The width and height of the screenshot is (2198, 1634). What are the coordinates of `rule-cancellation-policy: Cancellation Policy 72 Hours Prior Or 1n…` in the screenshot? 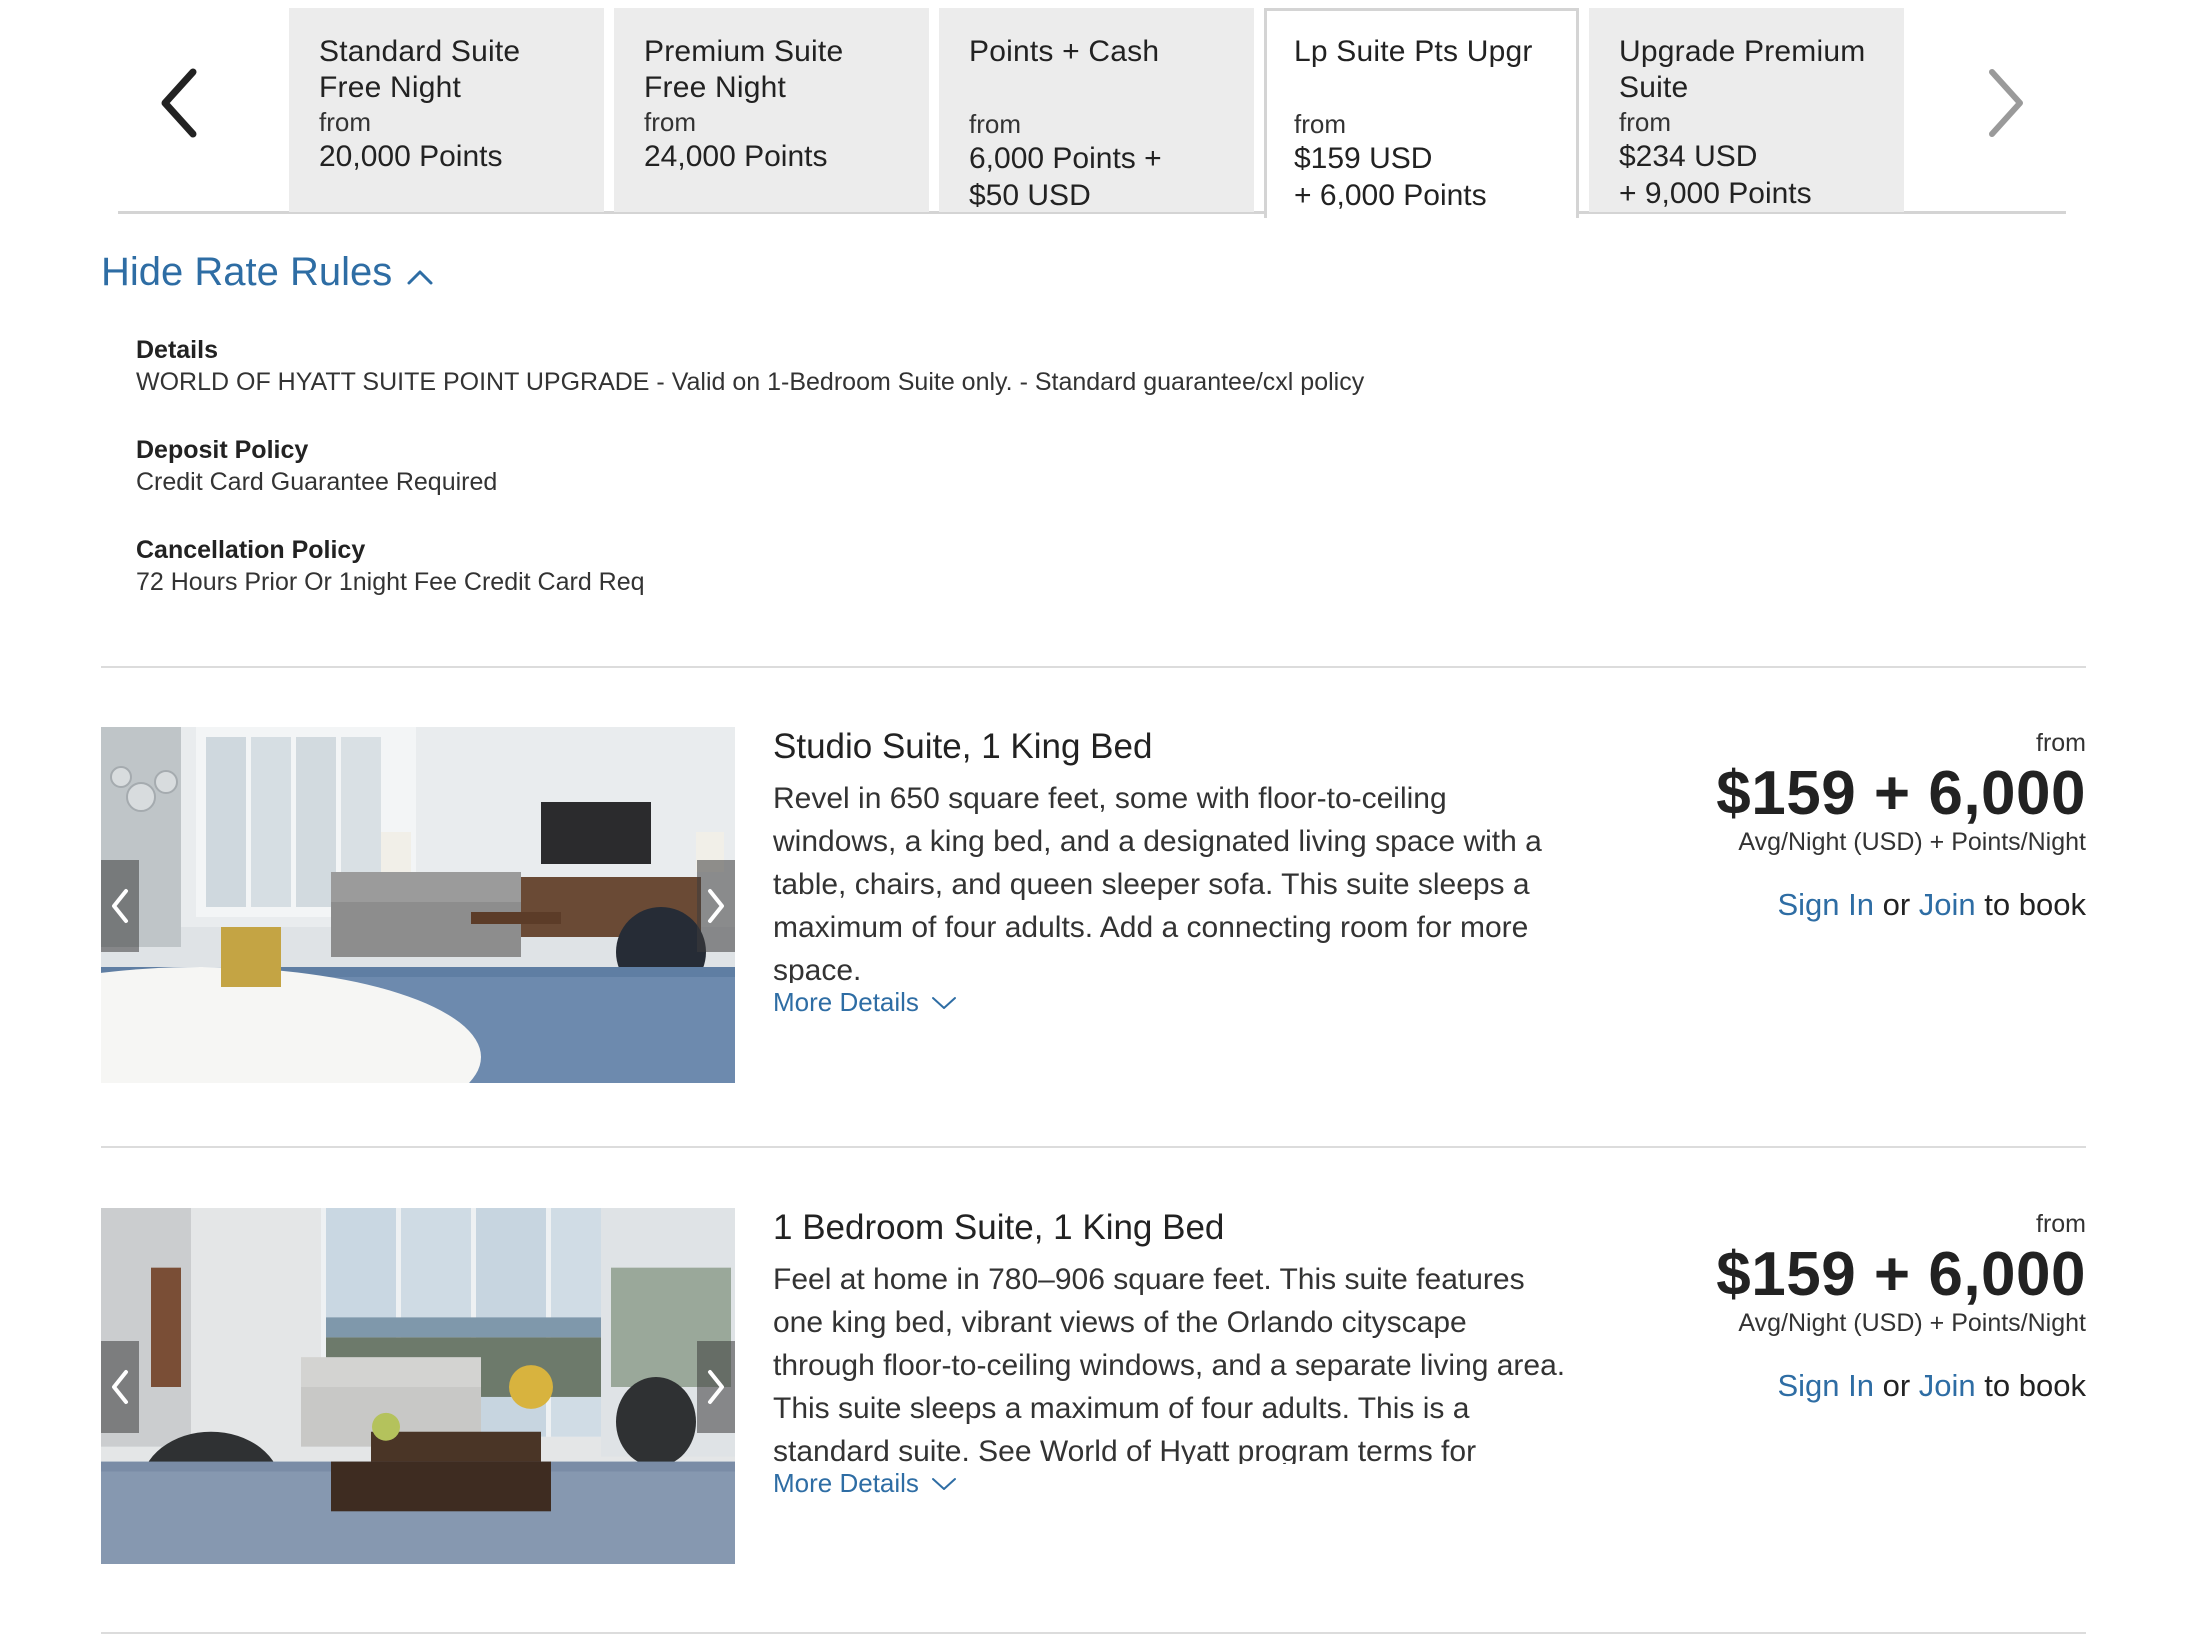 It's located at (1036, 566).